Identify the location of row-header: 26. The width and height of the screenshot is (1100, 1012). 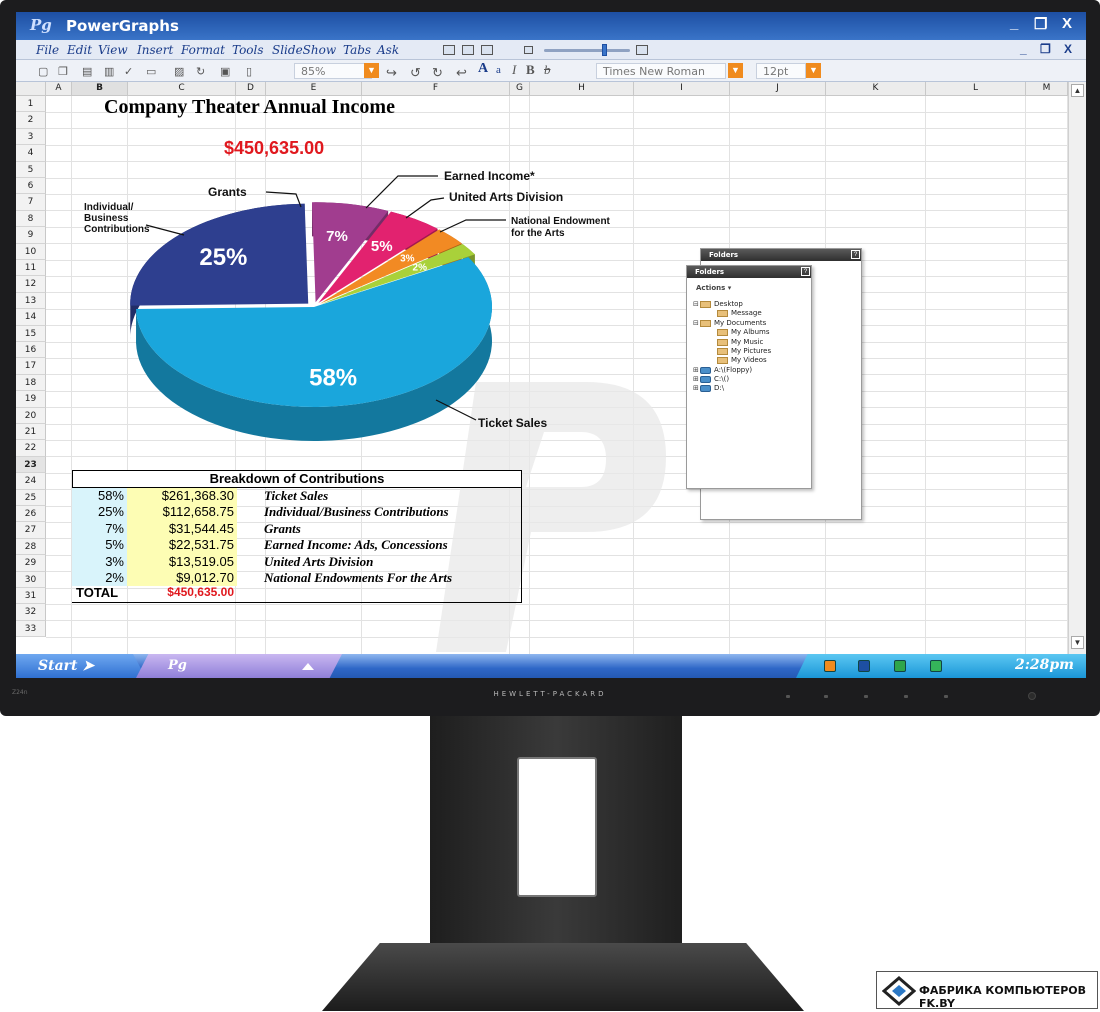
(31, 514).